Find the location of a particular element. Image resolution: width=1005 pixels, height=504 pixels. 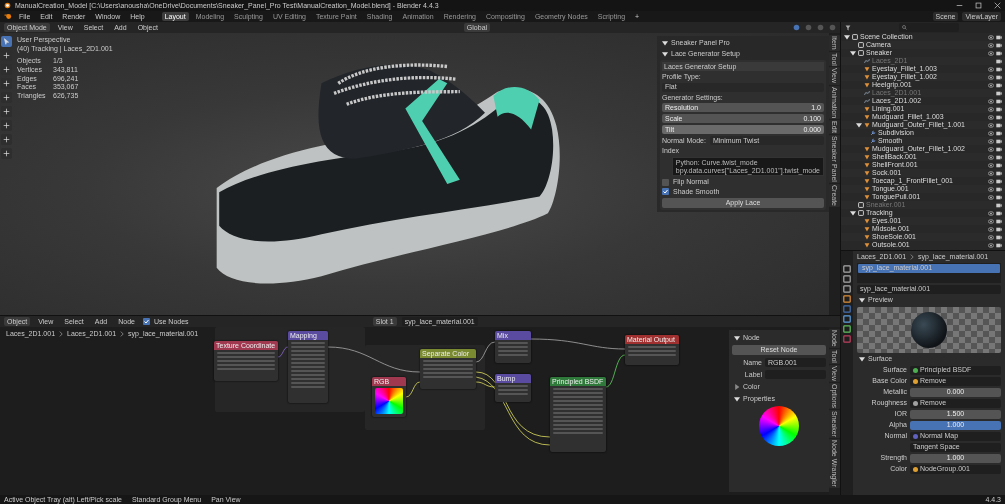

search-field is located at coordinates (928, 27).